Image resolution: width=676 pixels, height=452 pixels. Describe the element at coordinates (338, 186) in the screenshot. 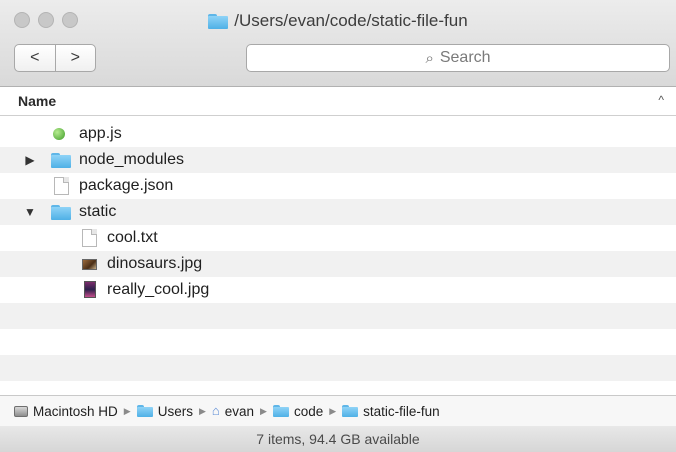

I see `file-row-package-json: package.json` at that location.